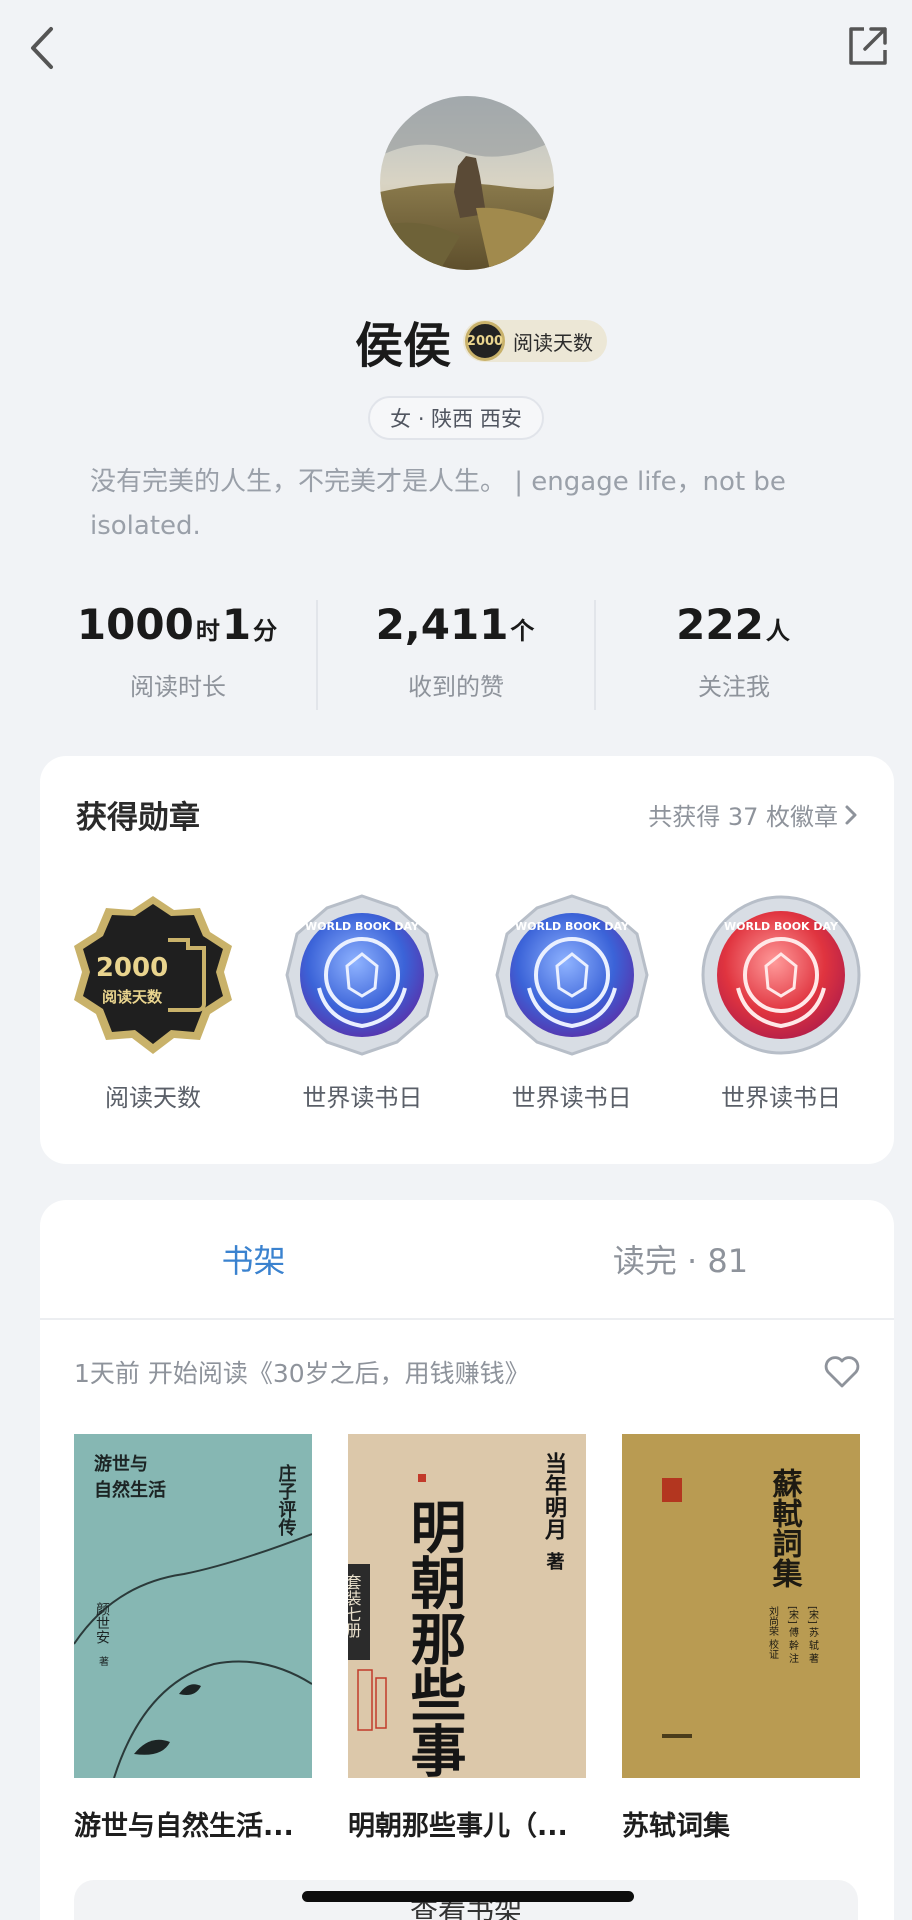 Image resolution: width=912 pixels, height=1920 pixels. I want to click on location-pill: 女 · 陕西 西安, so click(456, 418).